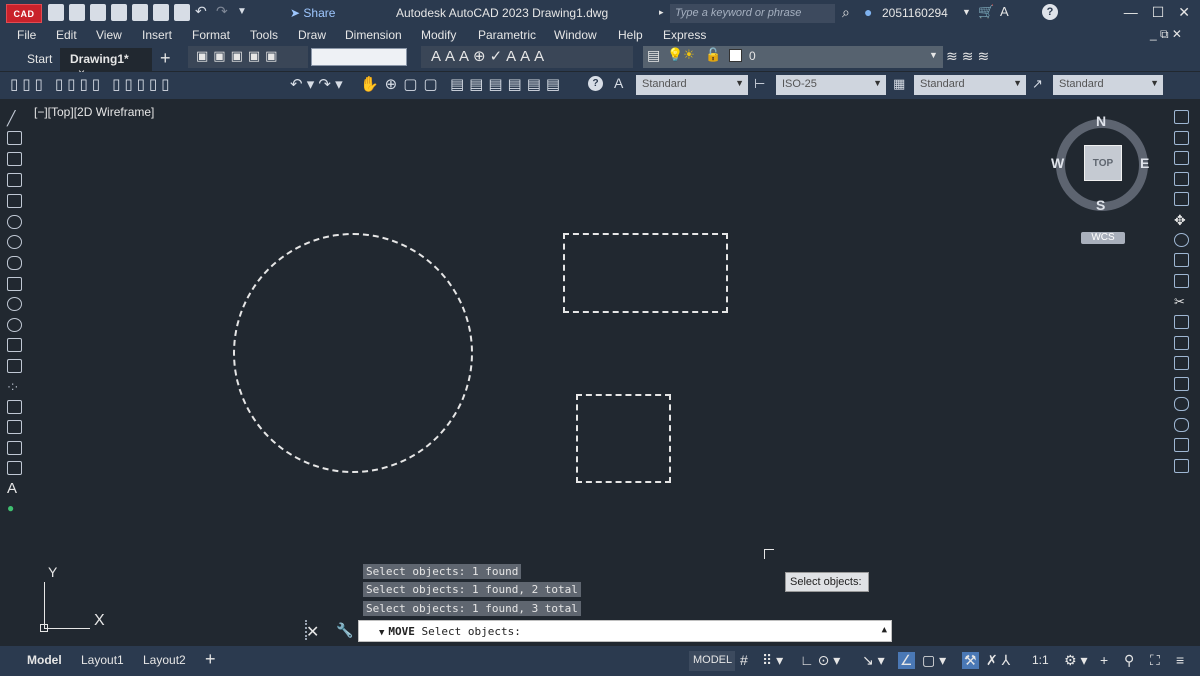 Image resolution: width=1200 pixels, height=676 pixels. I want to click on add-selected-icon: ●, so click(14, 508).